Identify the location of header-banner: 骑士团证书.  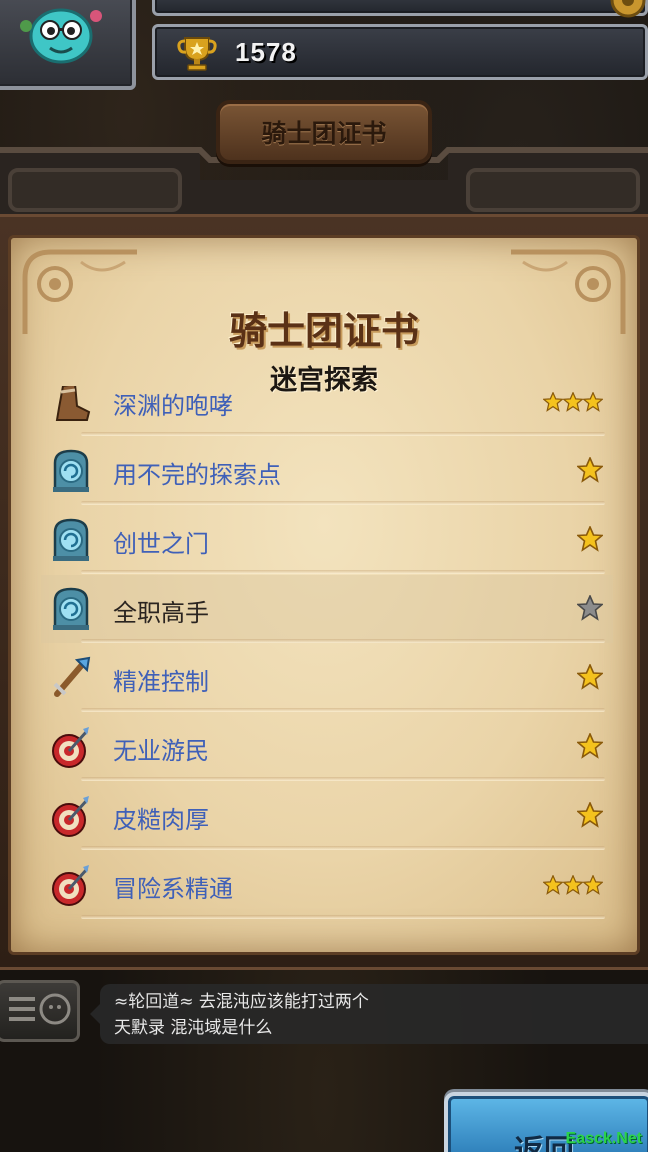
(324, 132).